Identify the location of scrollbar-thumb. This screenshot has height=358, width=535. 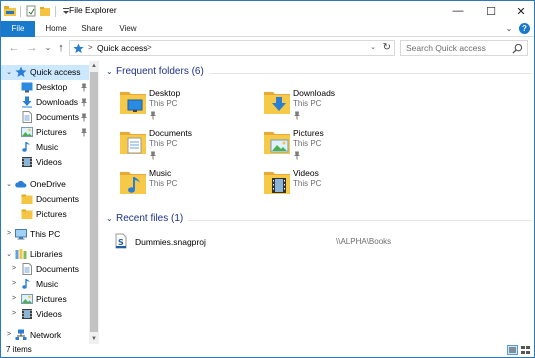
(94, 202).